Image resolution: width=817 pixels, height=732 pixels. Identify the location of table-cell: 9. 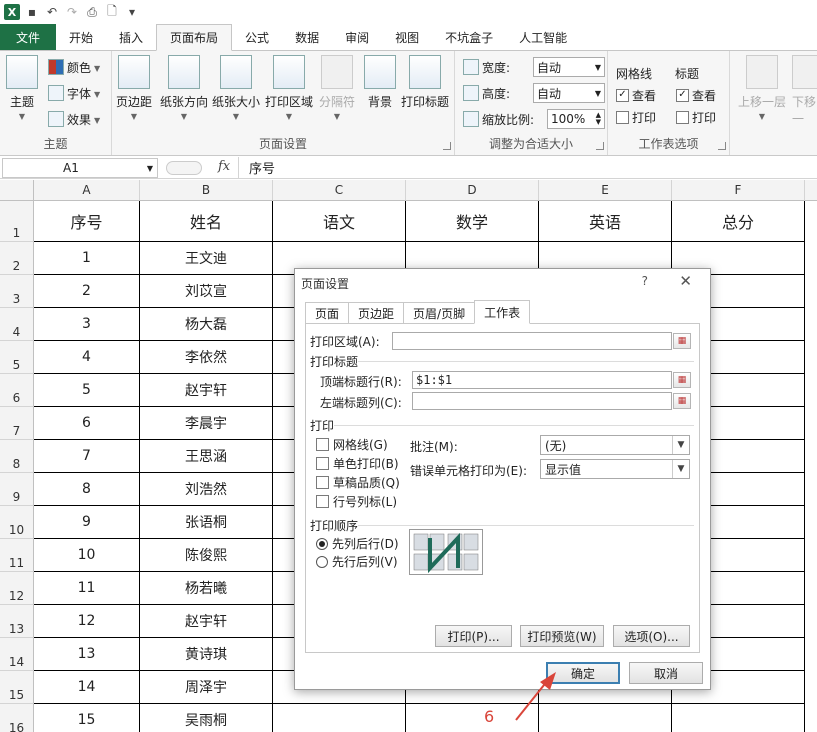
(87, 522).